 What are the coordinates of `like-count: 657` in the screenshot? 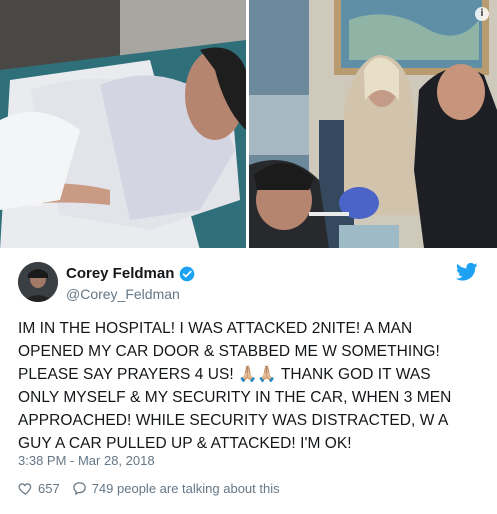 It's located at (49, 488).